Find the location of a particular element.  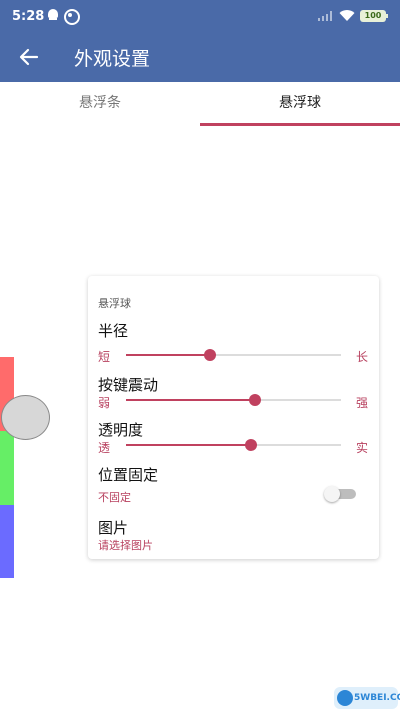

radius-slider-fill is located at coordinates (168, 355).